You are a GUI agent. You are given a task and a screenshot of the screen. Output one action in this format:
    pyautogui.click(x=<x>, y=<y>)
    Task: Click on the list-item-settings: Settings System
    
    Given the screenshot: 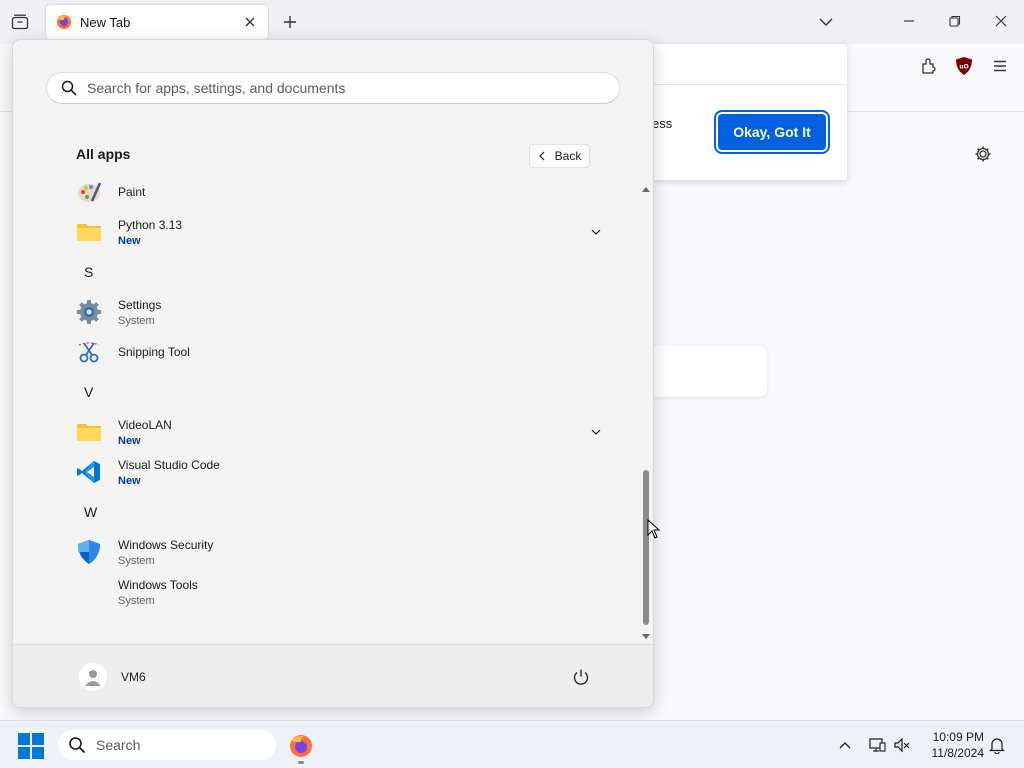 What is the action you would take?
    pyautogui.click(x=336, y=312)
    